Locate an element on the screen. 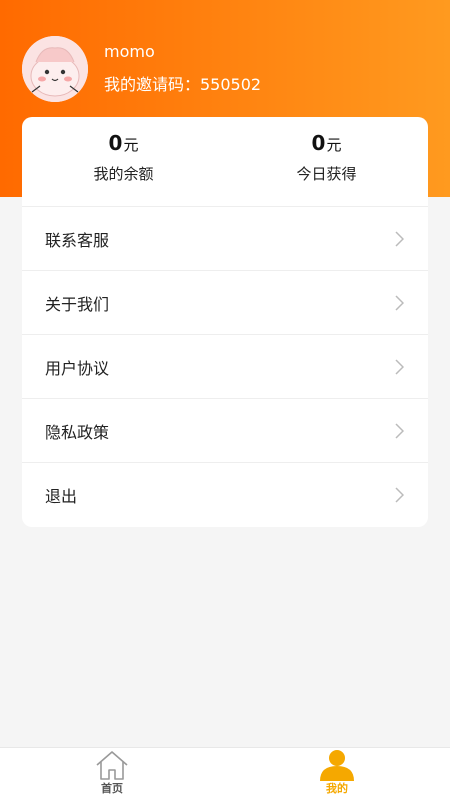  invite-code: 我的邀请码：550502 is located at coordinates (183, 84).